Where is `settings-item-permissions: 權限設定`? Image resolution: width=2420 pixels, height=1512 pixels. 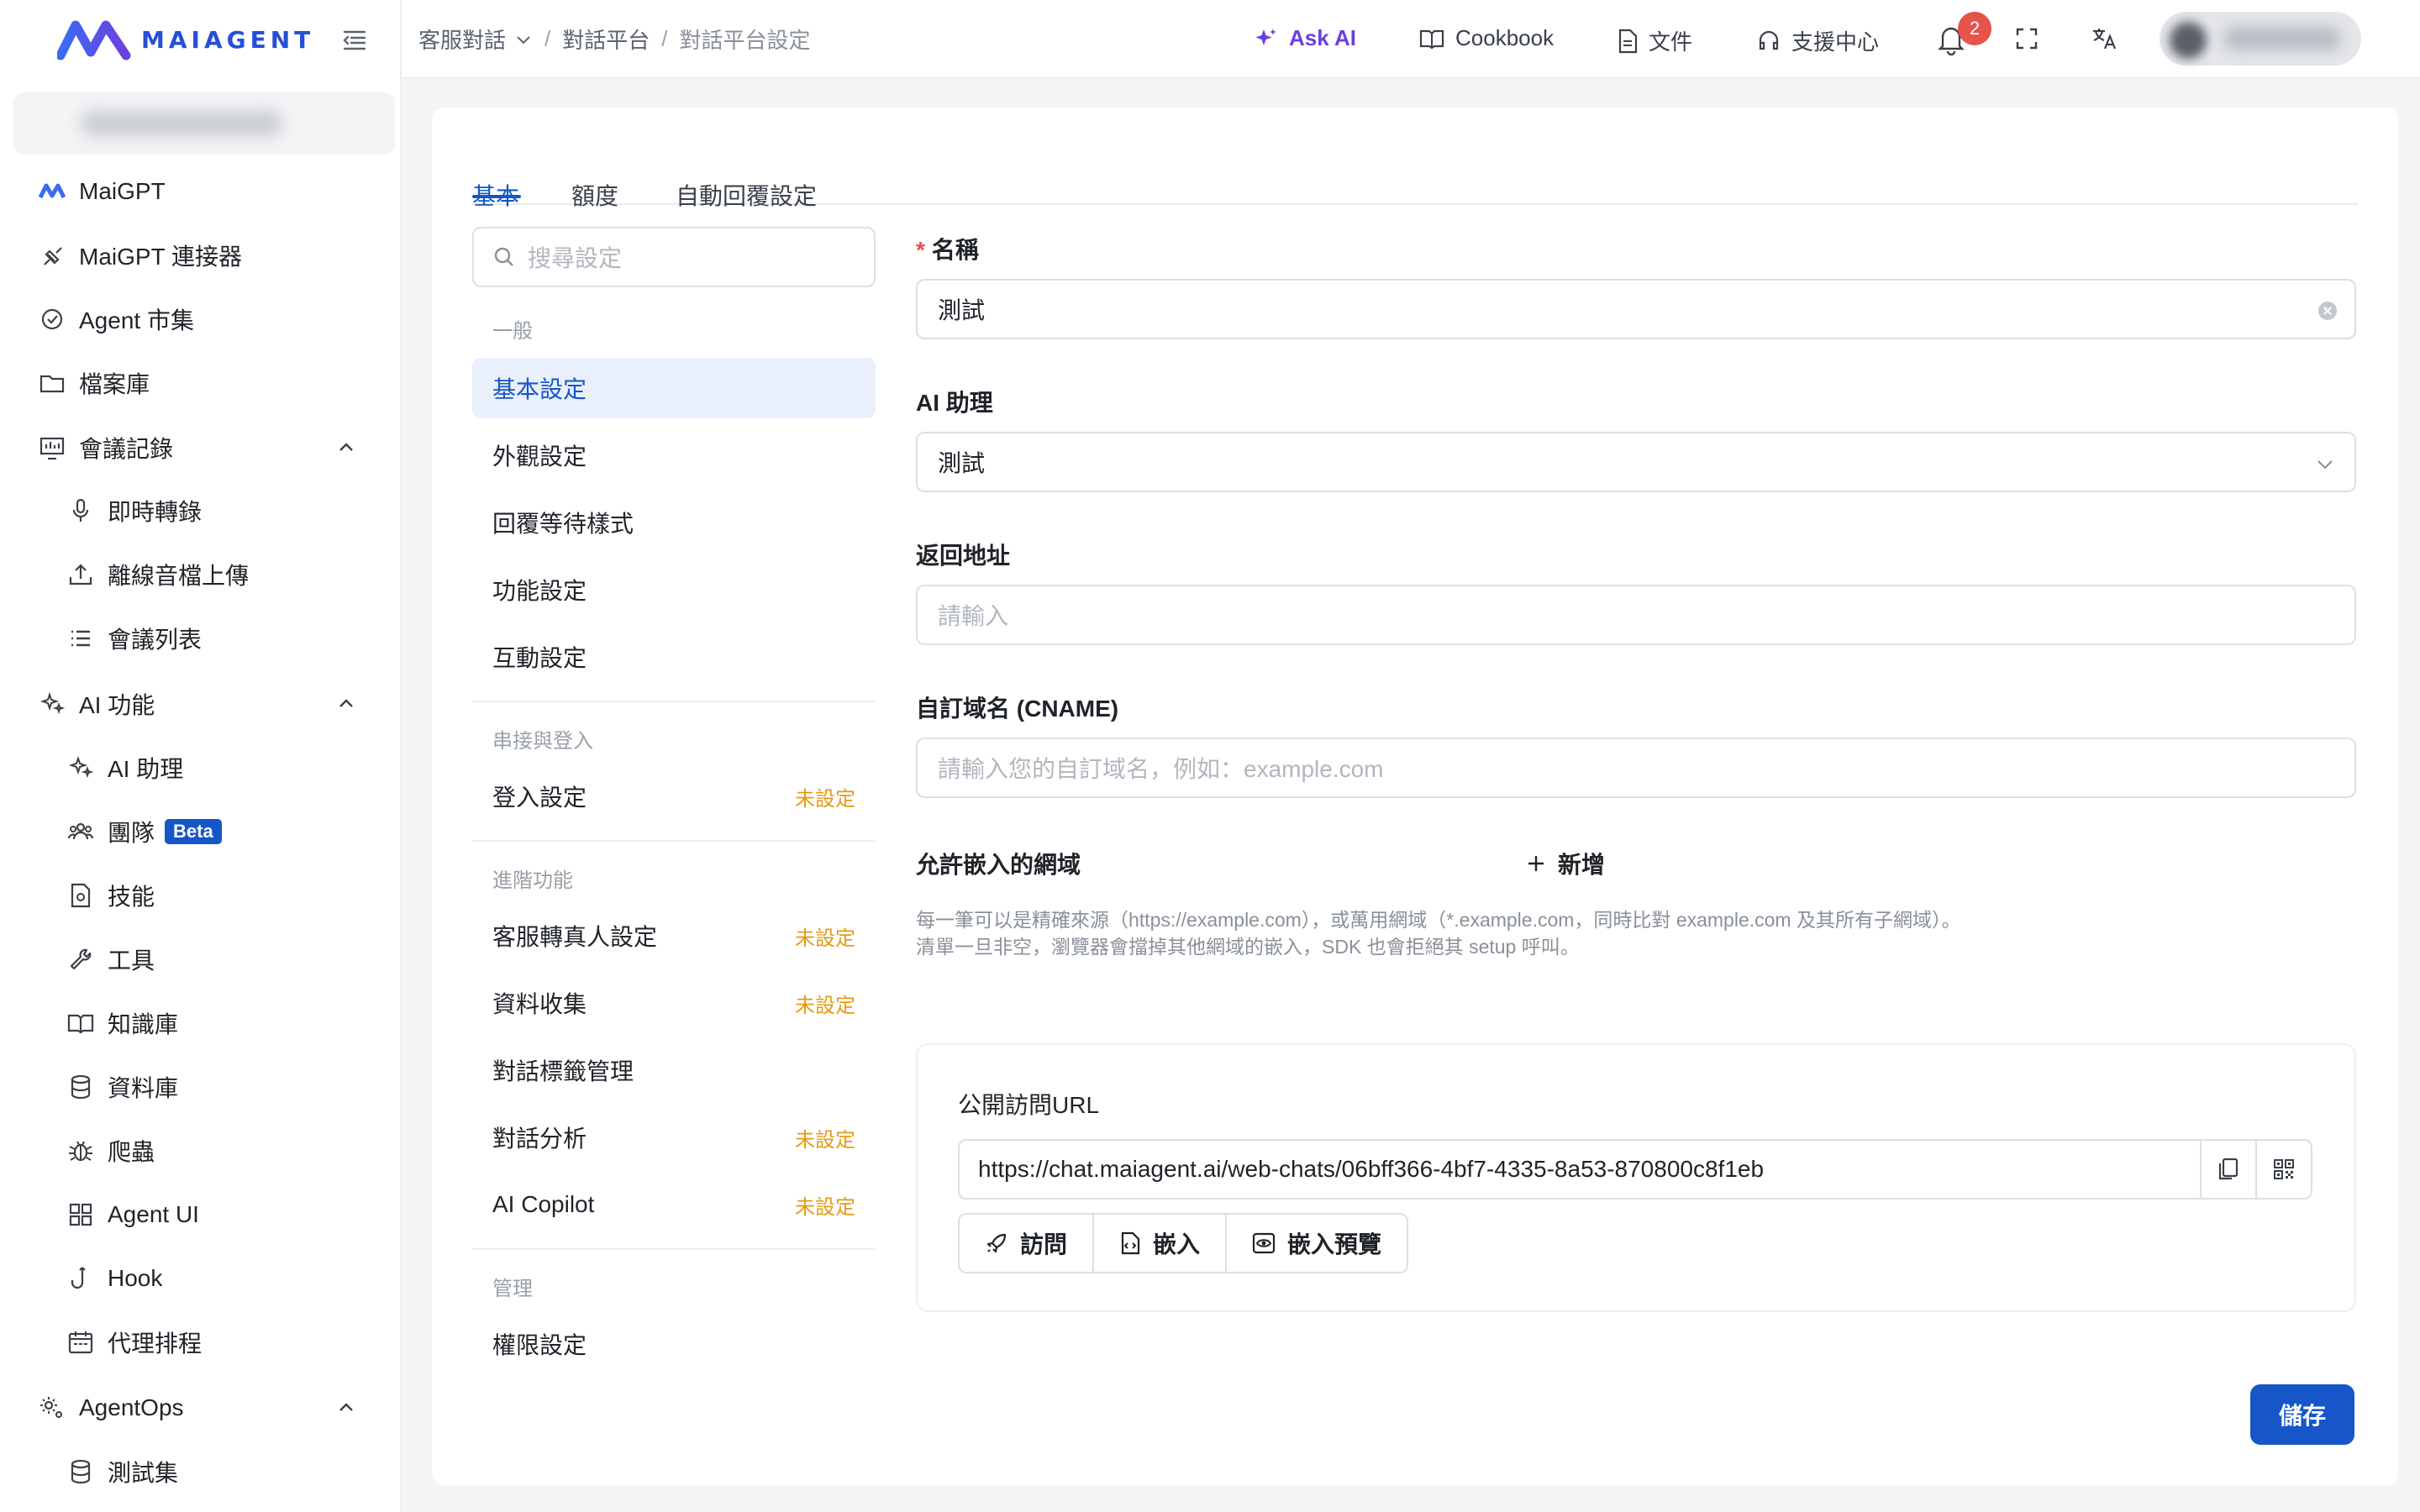 settings-item-permissions: 權限設定 is located at coordinates (674, 1344).